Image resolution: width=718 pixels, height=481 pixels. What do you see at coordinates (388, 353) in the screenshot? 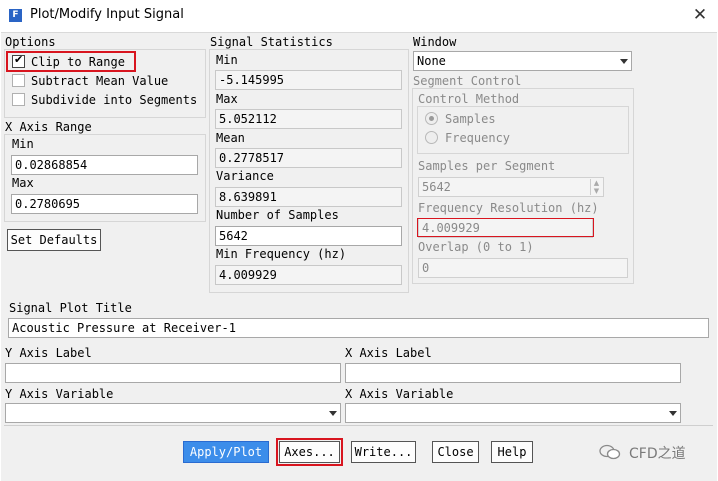
I see `x-axis-label-label: X Axis Label` at bounding box center [388, 353].